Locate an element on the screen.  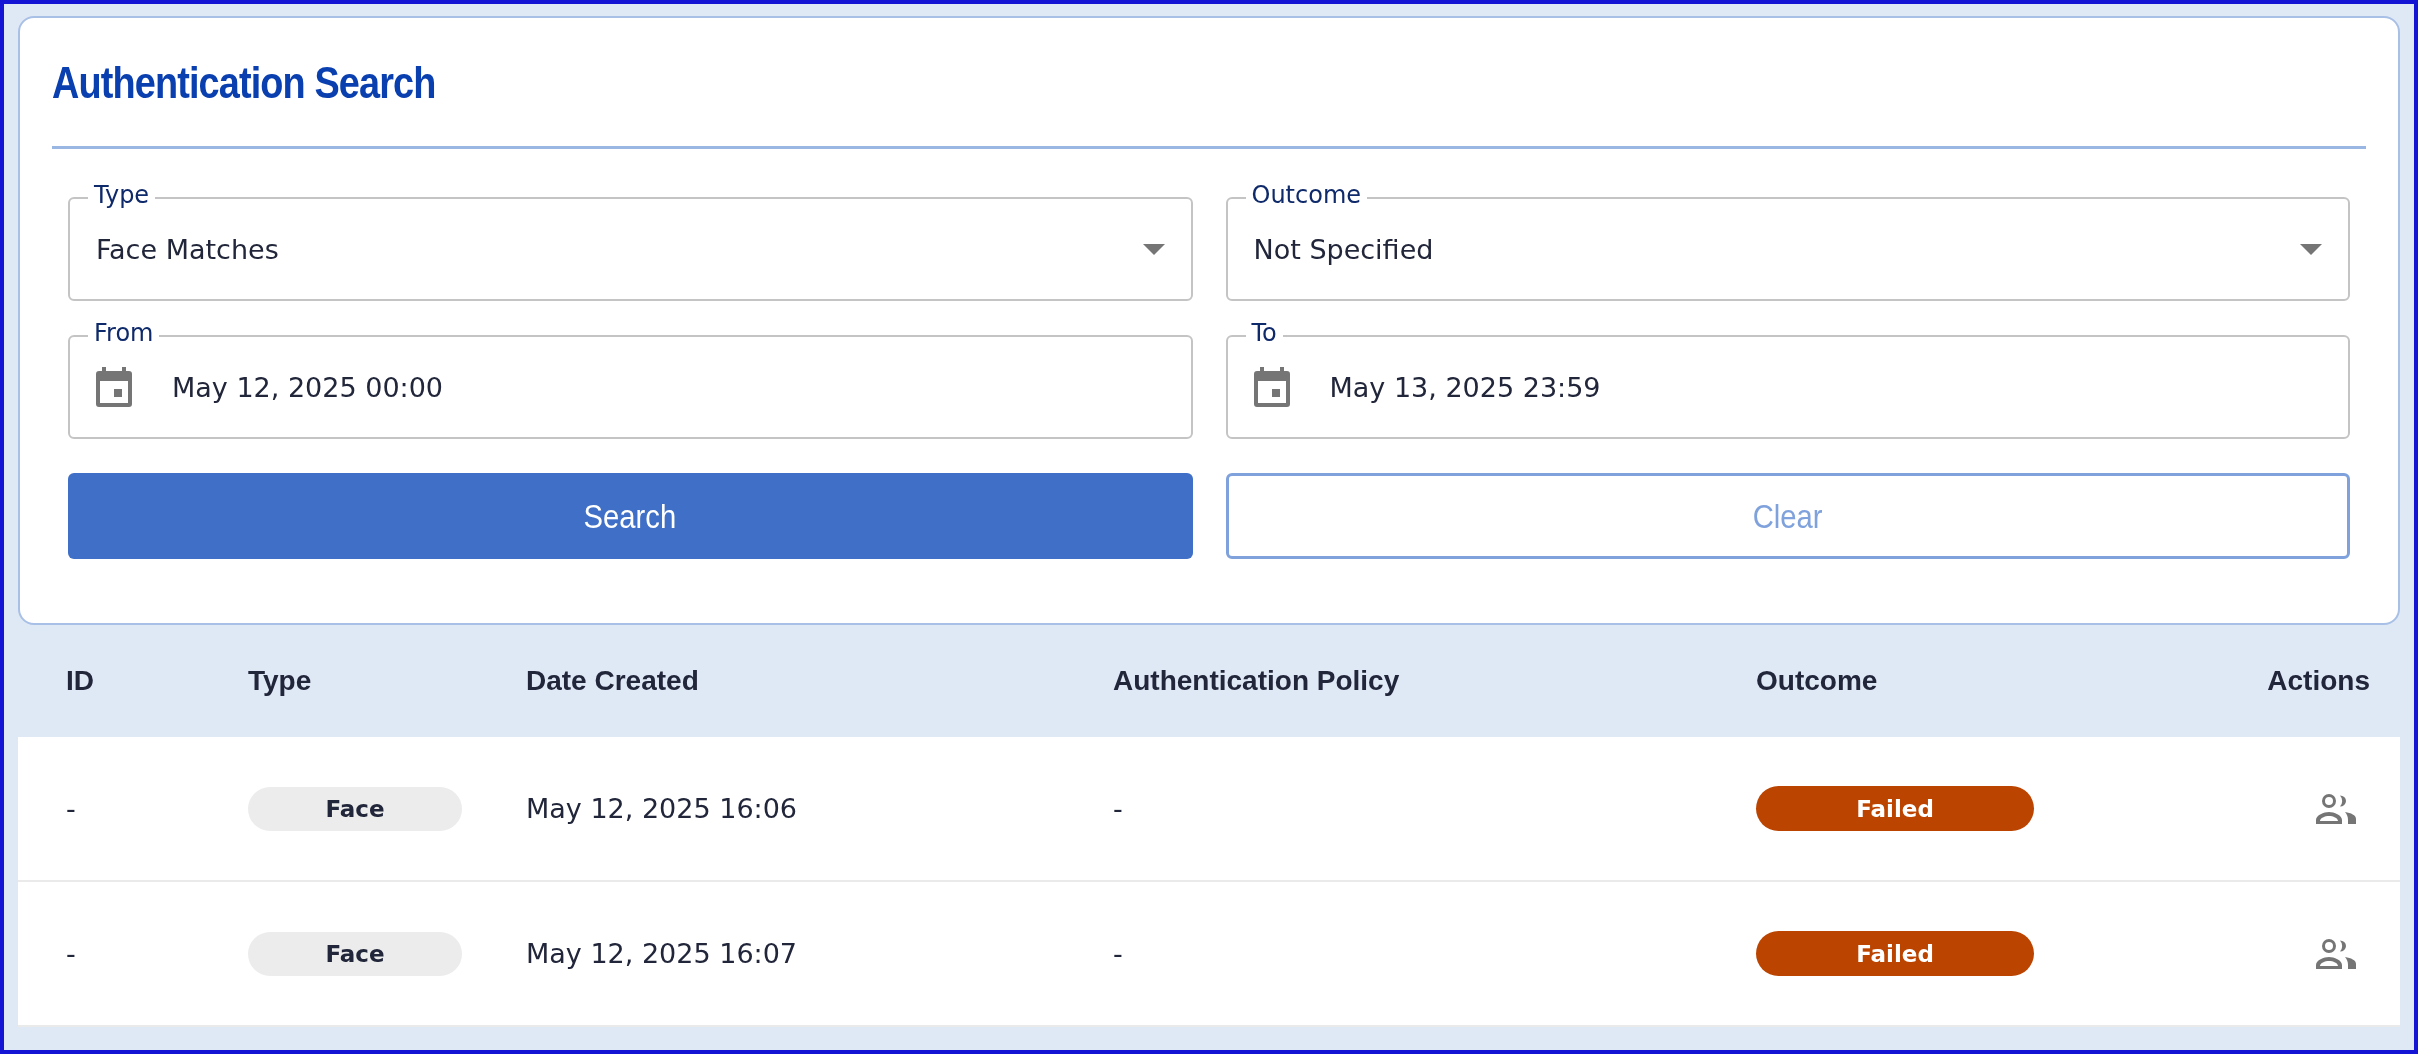
column-header: Authentication Policy is located at coordinates (1257, 681).